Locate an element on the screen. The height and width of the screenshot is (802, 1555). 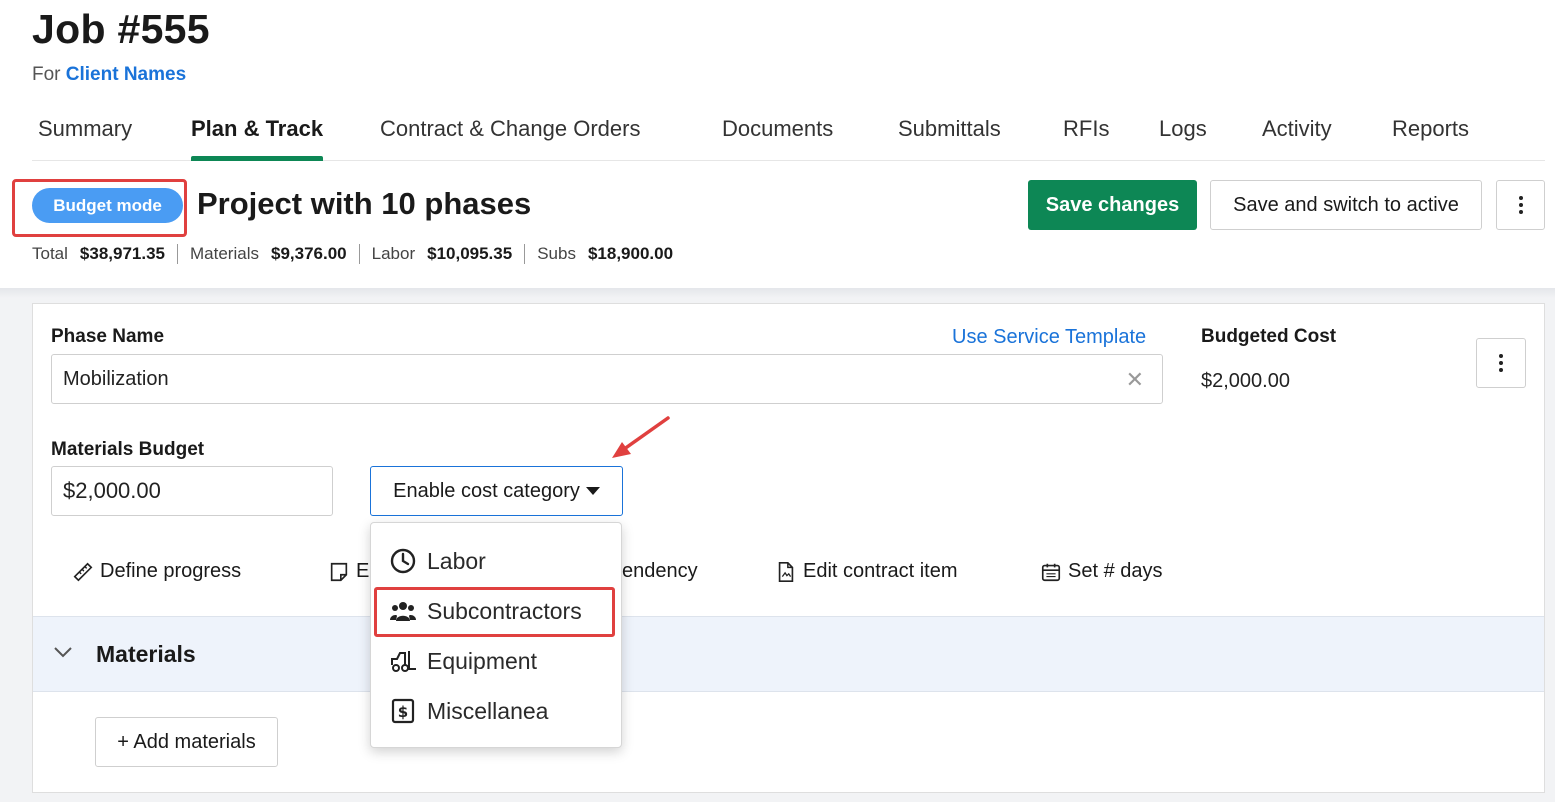
menu-item-labor: Labor is located at coordinates (437, 561).